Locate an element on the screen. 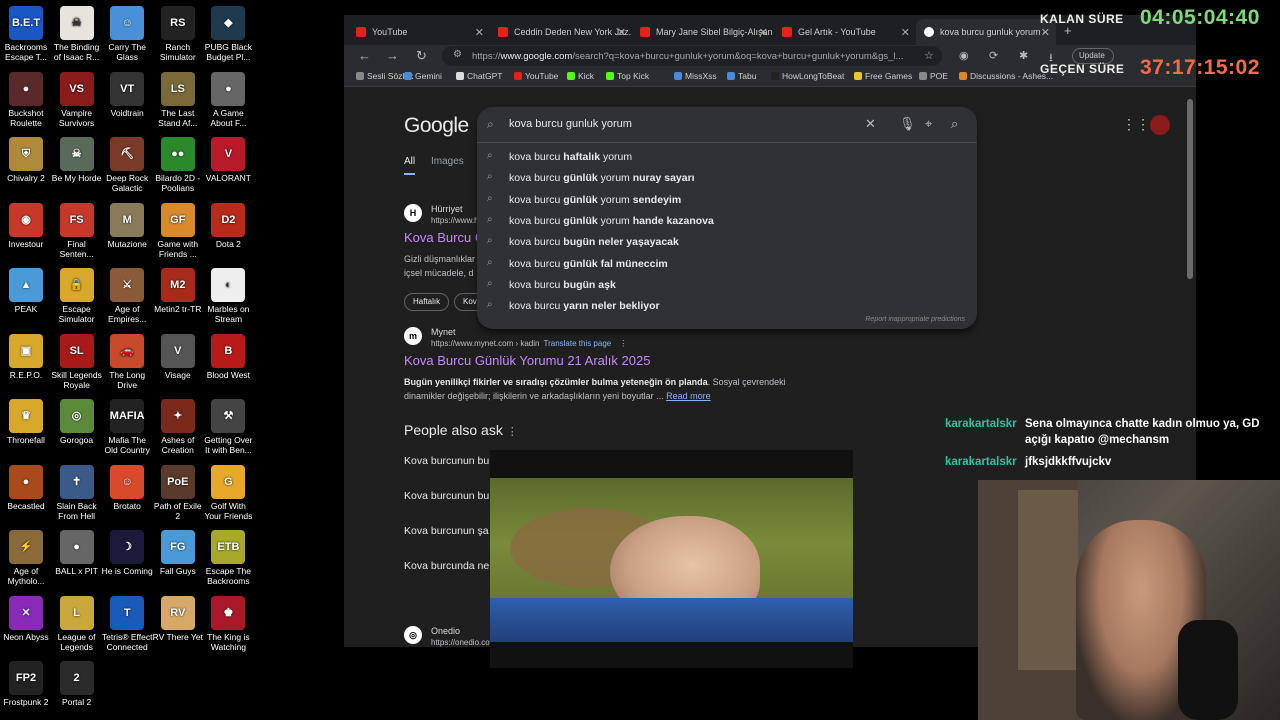 The width and height of the screenshot is (1280, 720). desktop-icon: VS Vampire Survivors is located at coordinates (77, 99).